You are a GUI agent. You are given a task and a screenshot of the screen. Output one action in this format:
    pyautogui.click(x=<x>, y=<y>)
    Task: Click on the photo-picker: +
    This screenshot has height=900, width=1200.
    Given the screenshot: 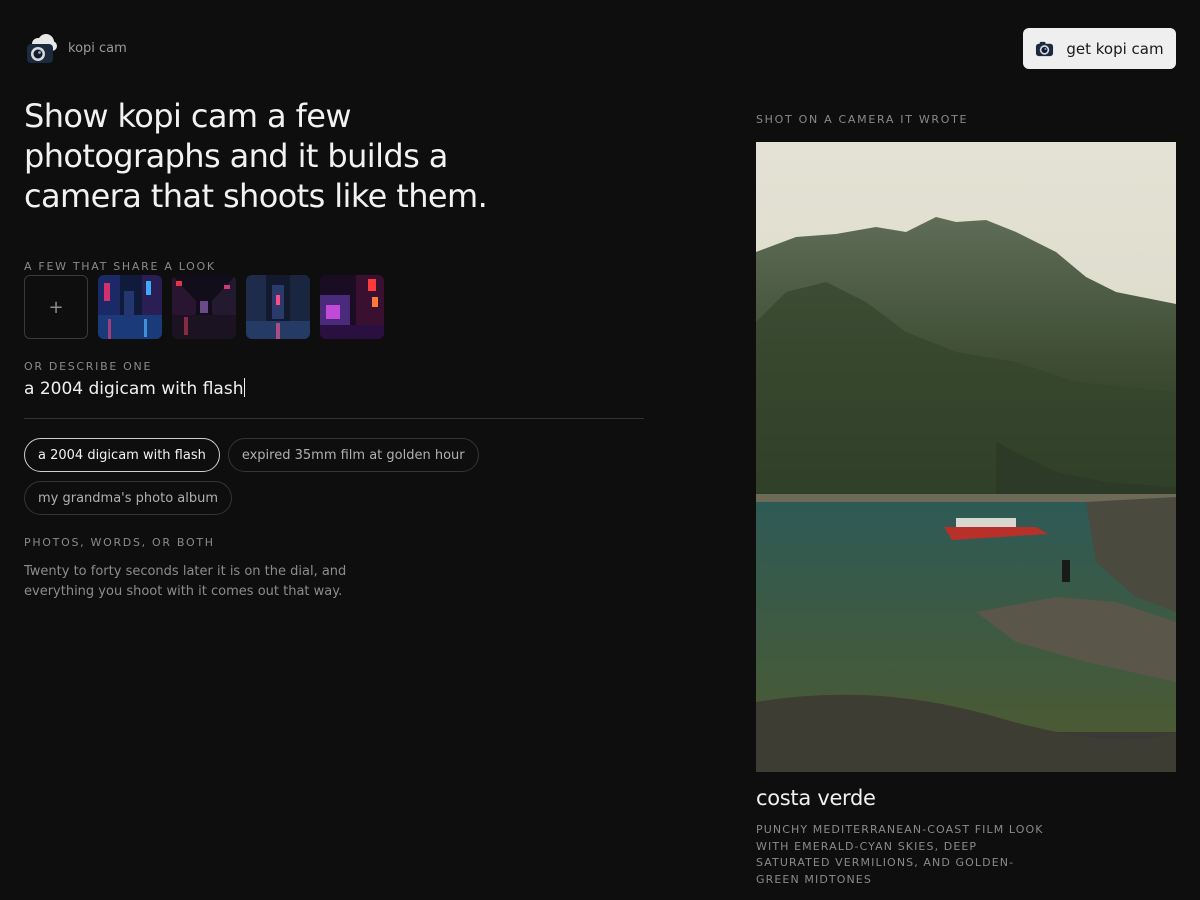 What is the action you would take?
    pyautogui.click(x=204, y=307)
    